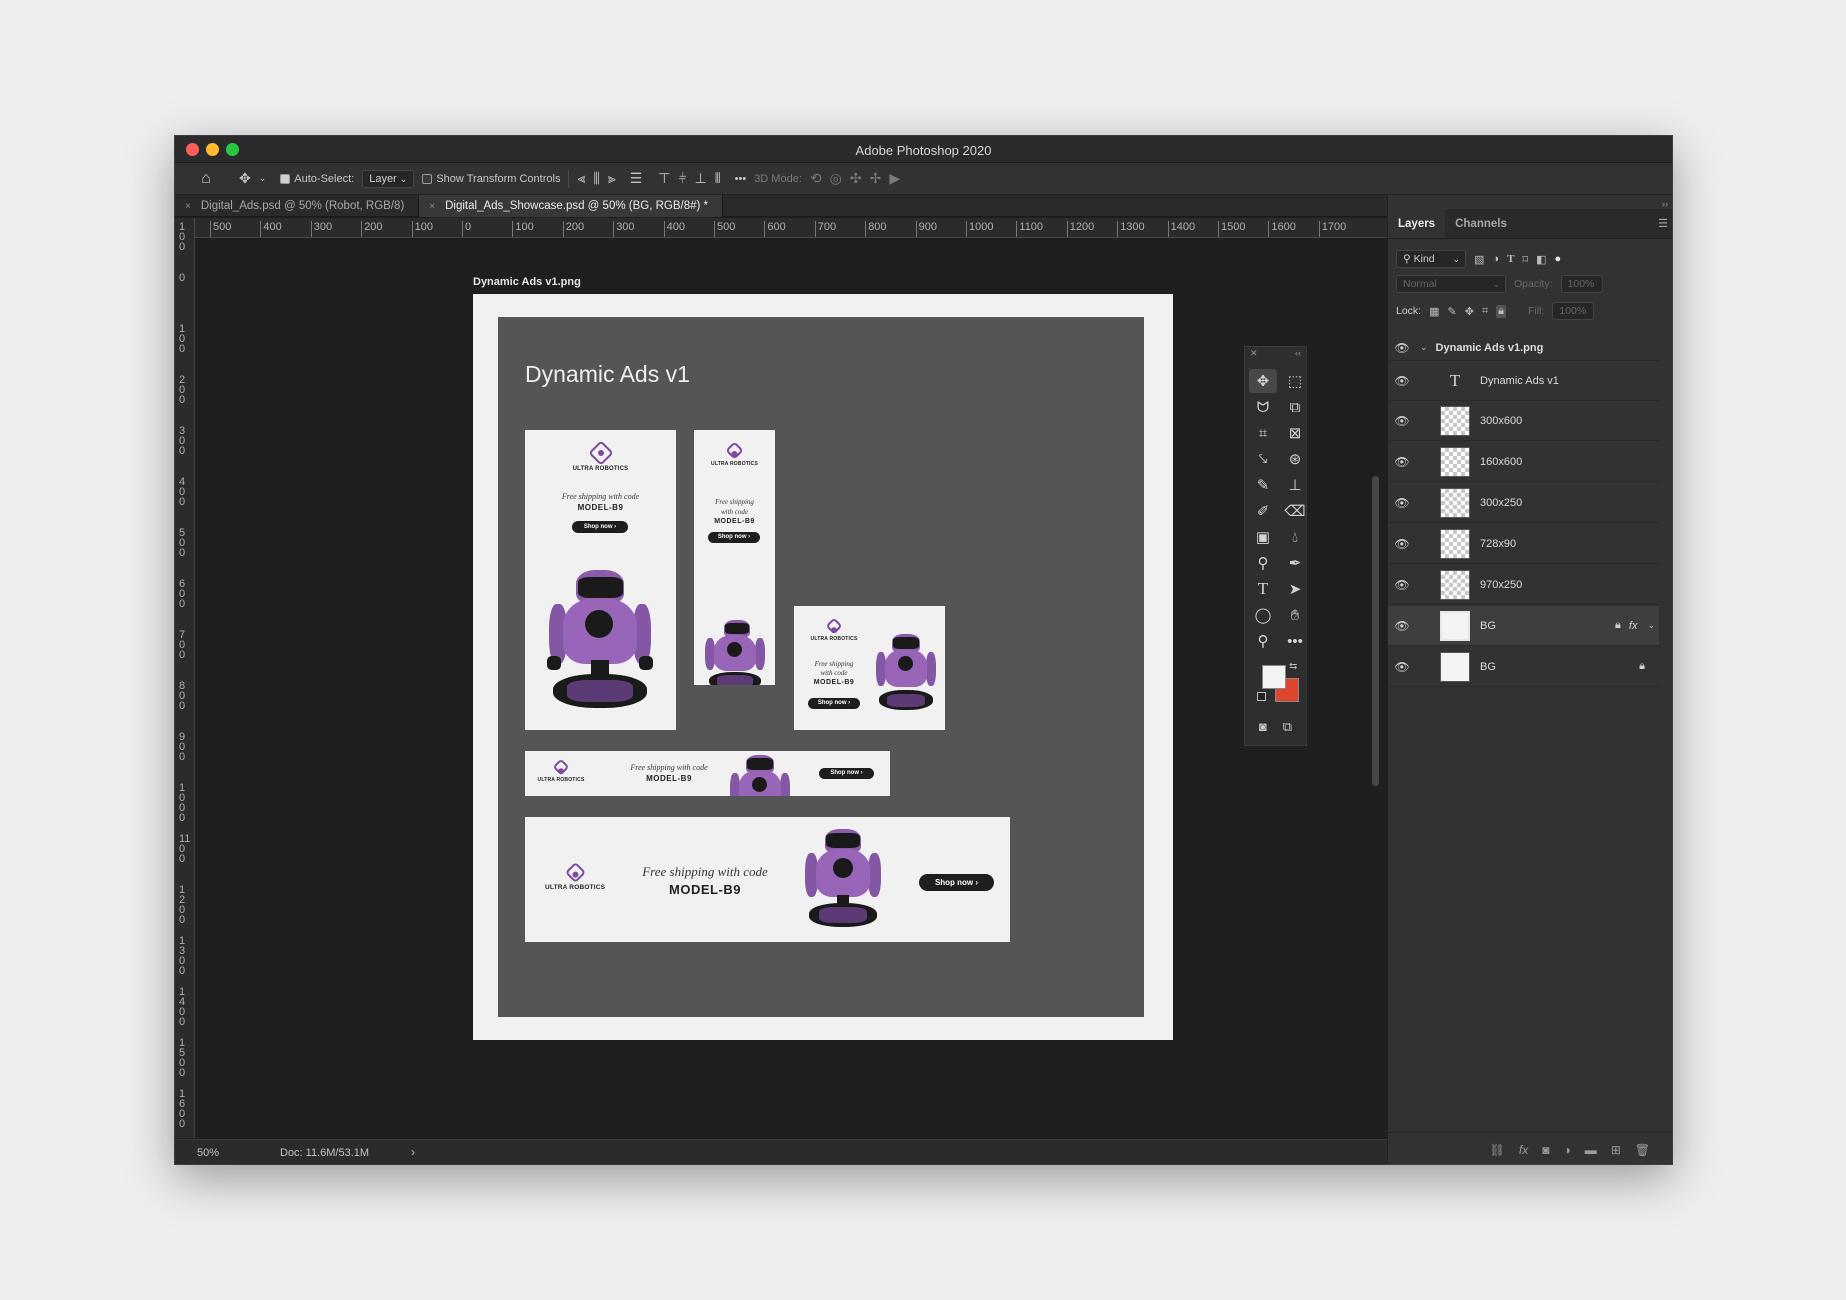 This screenshot has width=1846, height=1300. Describe the element at coordinates (876, 178) in the screenshot. I see `3d-slide-icon: ✢` at that location.